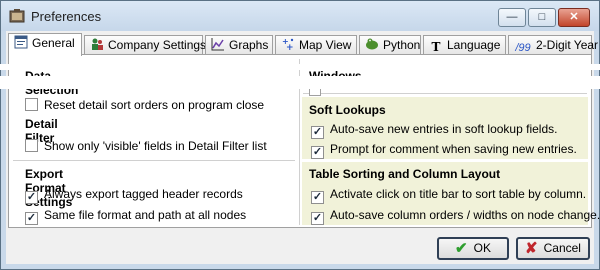 The width and height of the screenshot is (600, 270). I want to click on general-tab-icon, so click(21, 42).